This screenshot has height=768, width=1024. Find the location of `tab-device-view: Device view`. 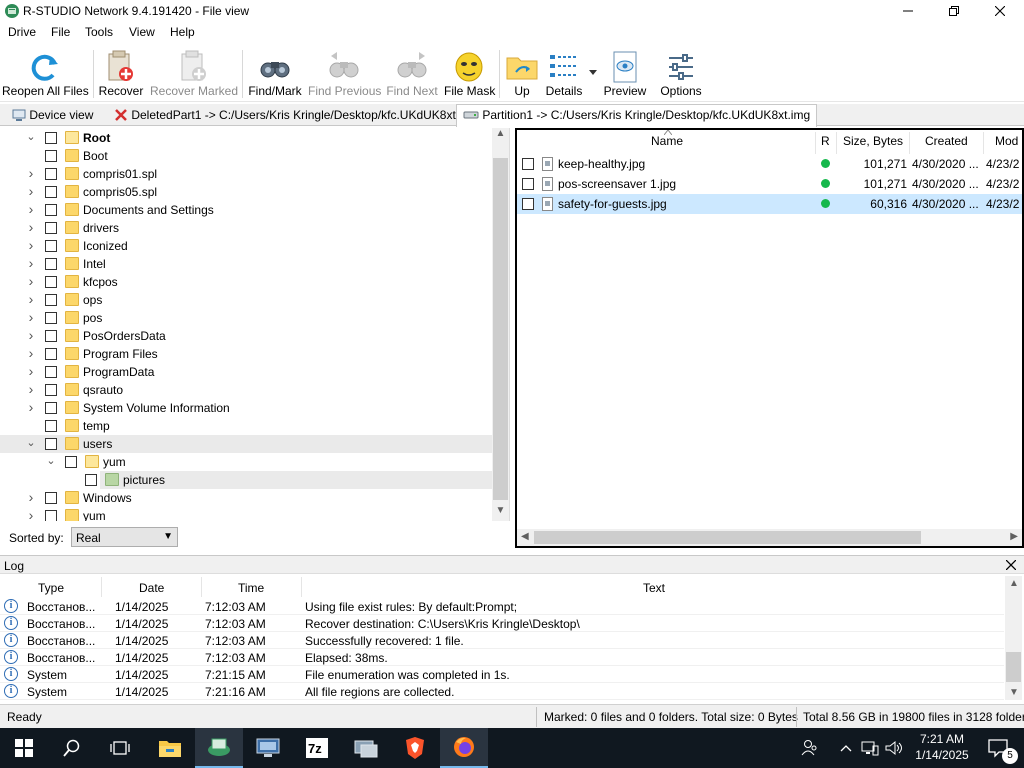

tab-device-view: Device view is located at coordinates (52, 115).